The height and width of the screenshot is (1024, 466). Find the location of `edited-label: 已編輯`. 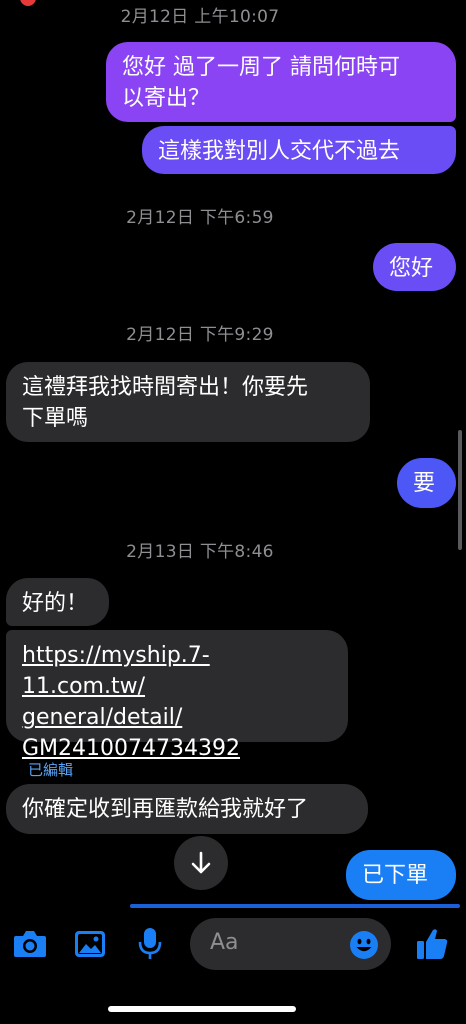

edited-label: 已編輯 is located at coordinates (51, 770).